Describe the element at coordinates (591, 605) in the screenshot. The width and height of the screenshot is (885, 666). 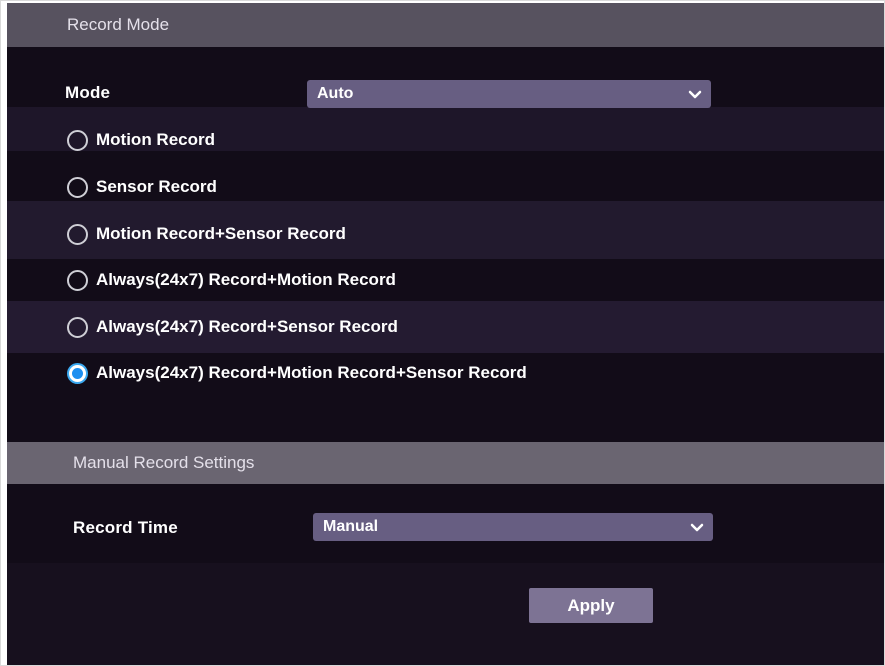
I see `apply-button: Apply` at that location.